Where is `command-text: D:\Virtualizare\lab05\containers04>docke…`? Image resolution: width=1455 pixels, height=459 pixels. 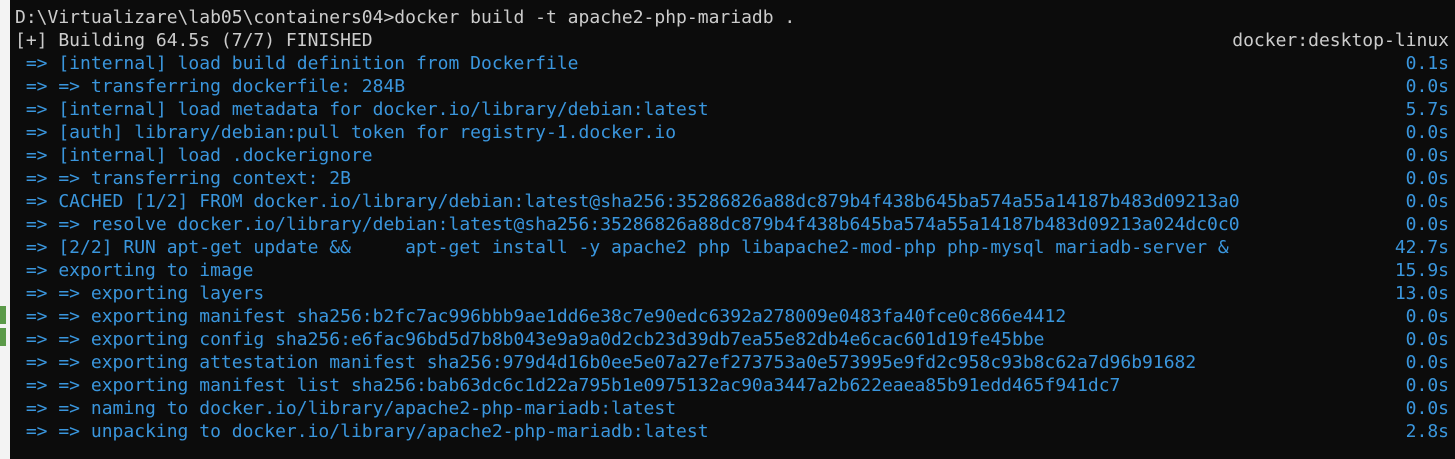
command-text: D:\Virtualizare\lab05\containers04>docke… is located at coordinates (405, 17).